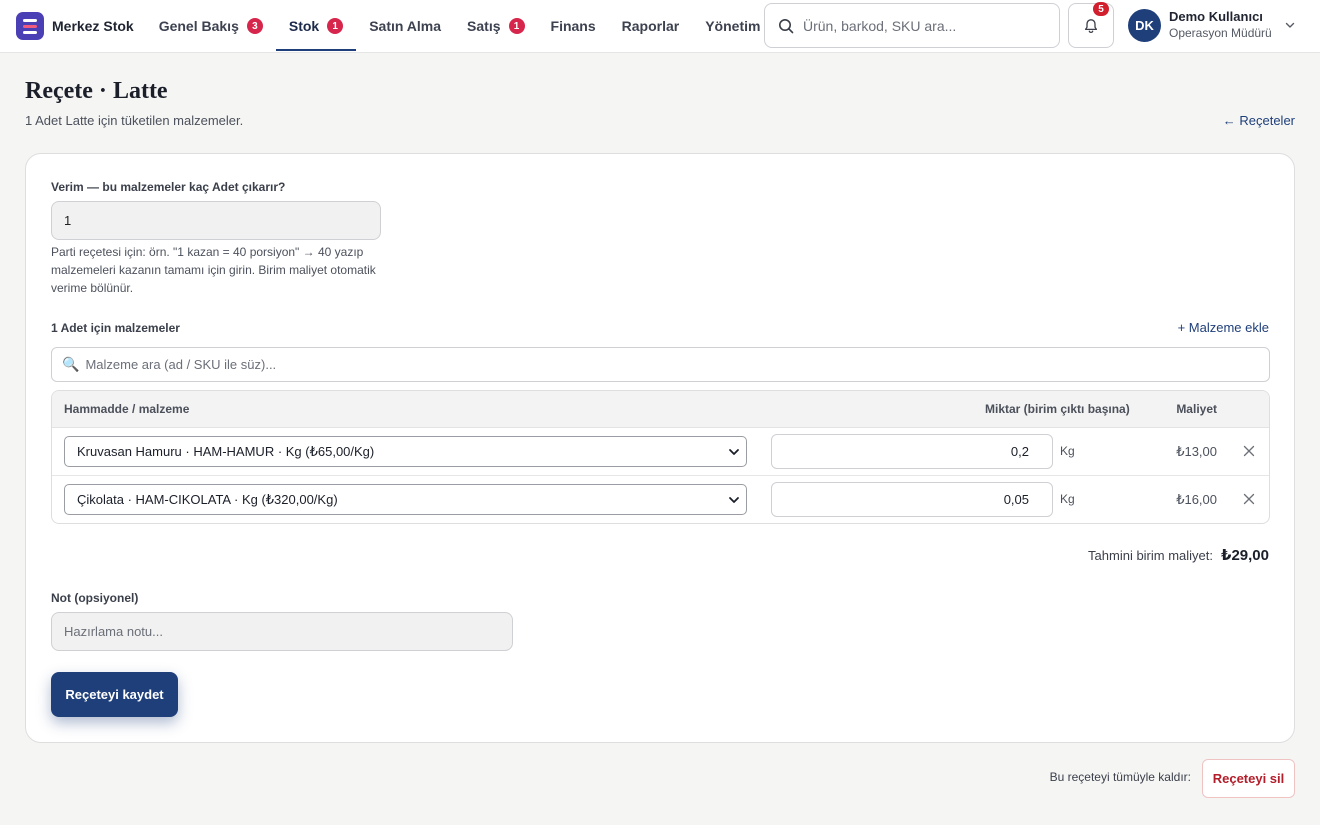 The height and width of the screenshot is (825, 1320). I want to click on nav-label: Raporlar, so click(650, 26).